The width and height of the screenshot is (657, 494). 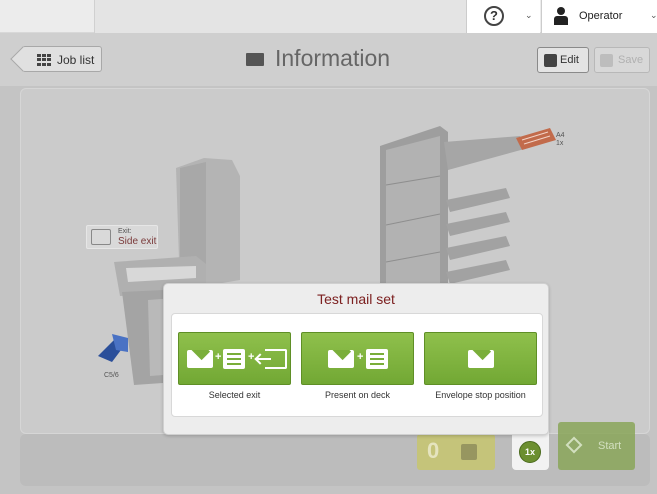 I want to click on exit-icon, so click(x=101, y=237).